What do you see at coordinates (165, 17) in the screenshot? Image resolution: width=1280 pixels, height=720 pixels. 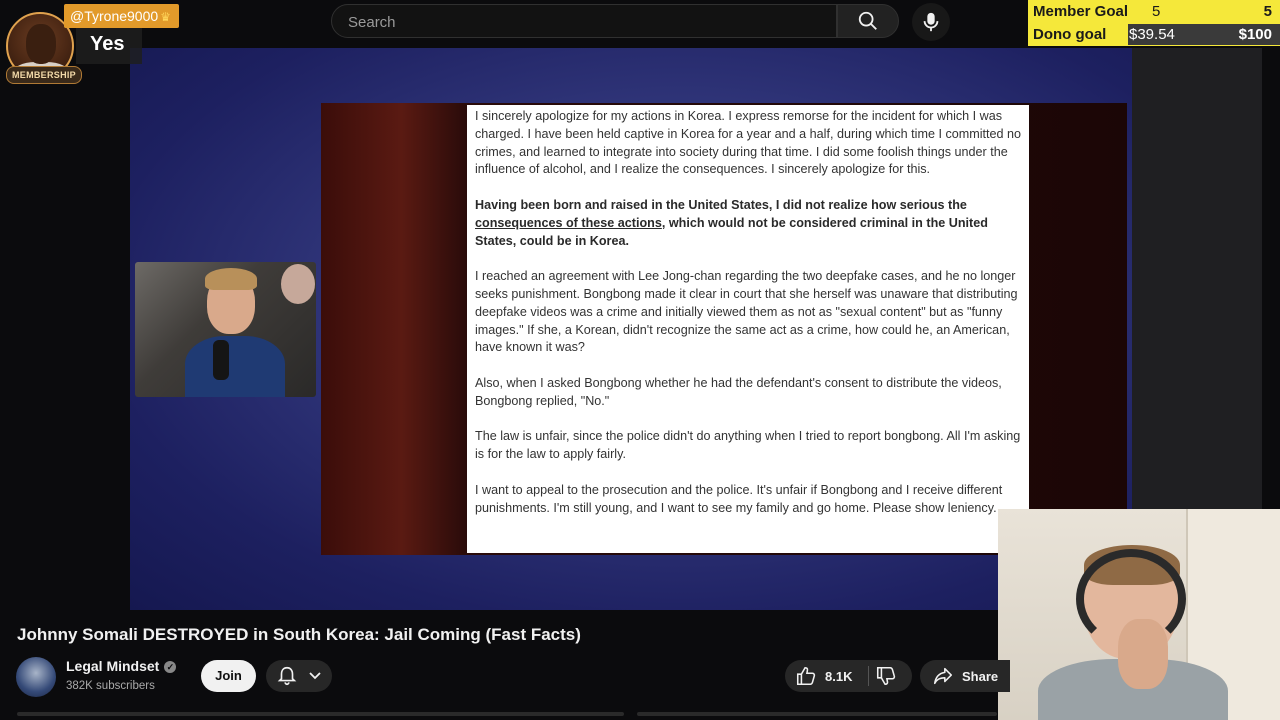 I see `crown-icon: ♛` at bounding box center [165, 17].